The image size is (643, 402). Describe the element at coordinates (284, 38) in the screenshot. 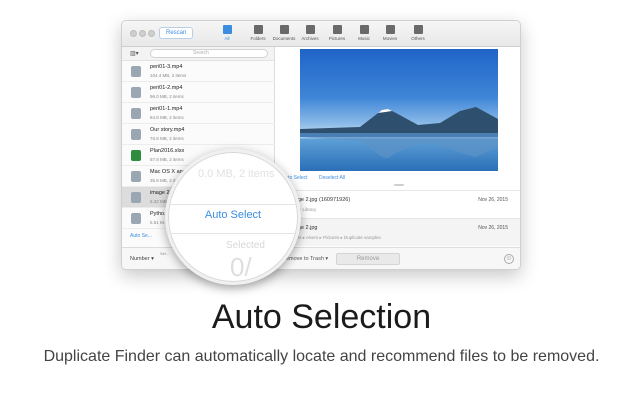

I see `tab-label: Documents` at that location.